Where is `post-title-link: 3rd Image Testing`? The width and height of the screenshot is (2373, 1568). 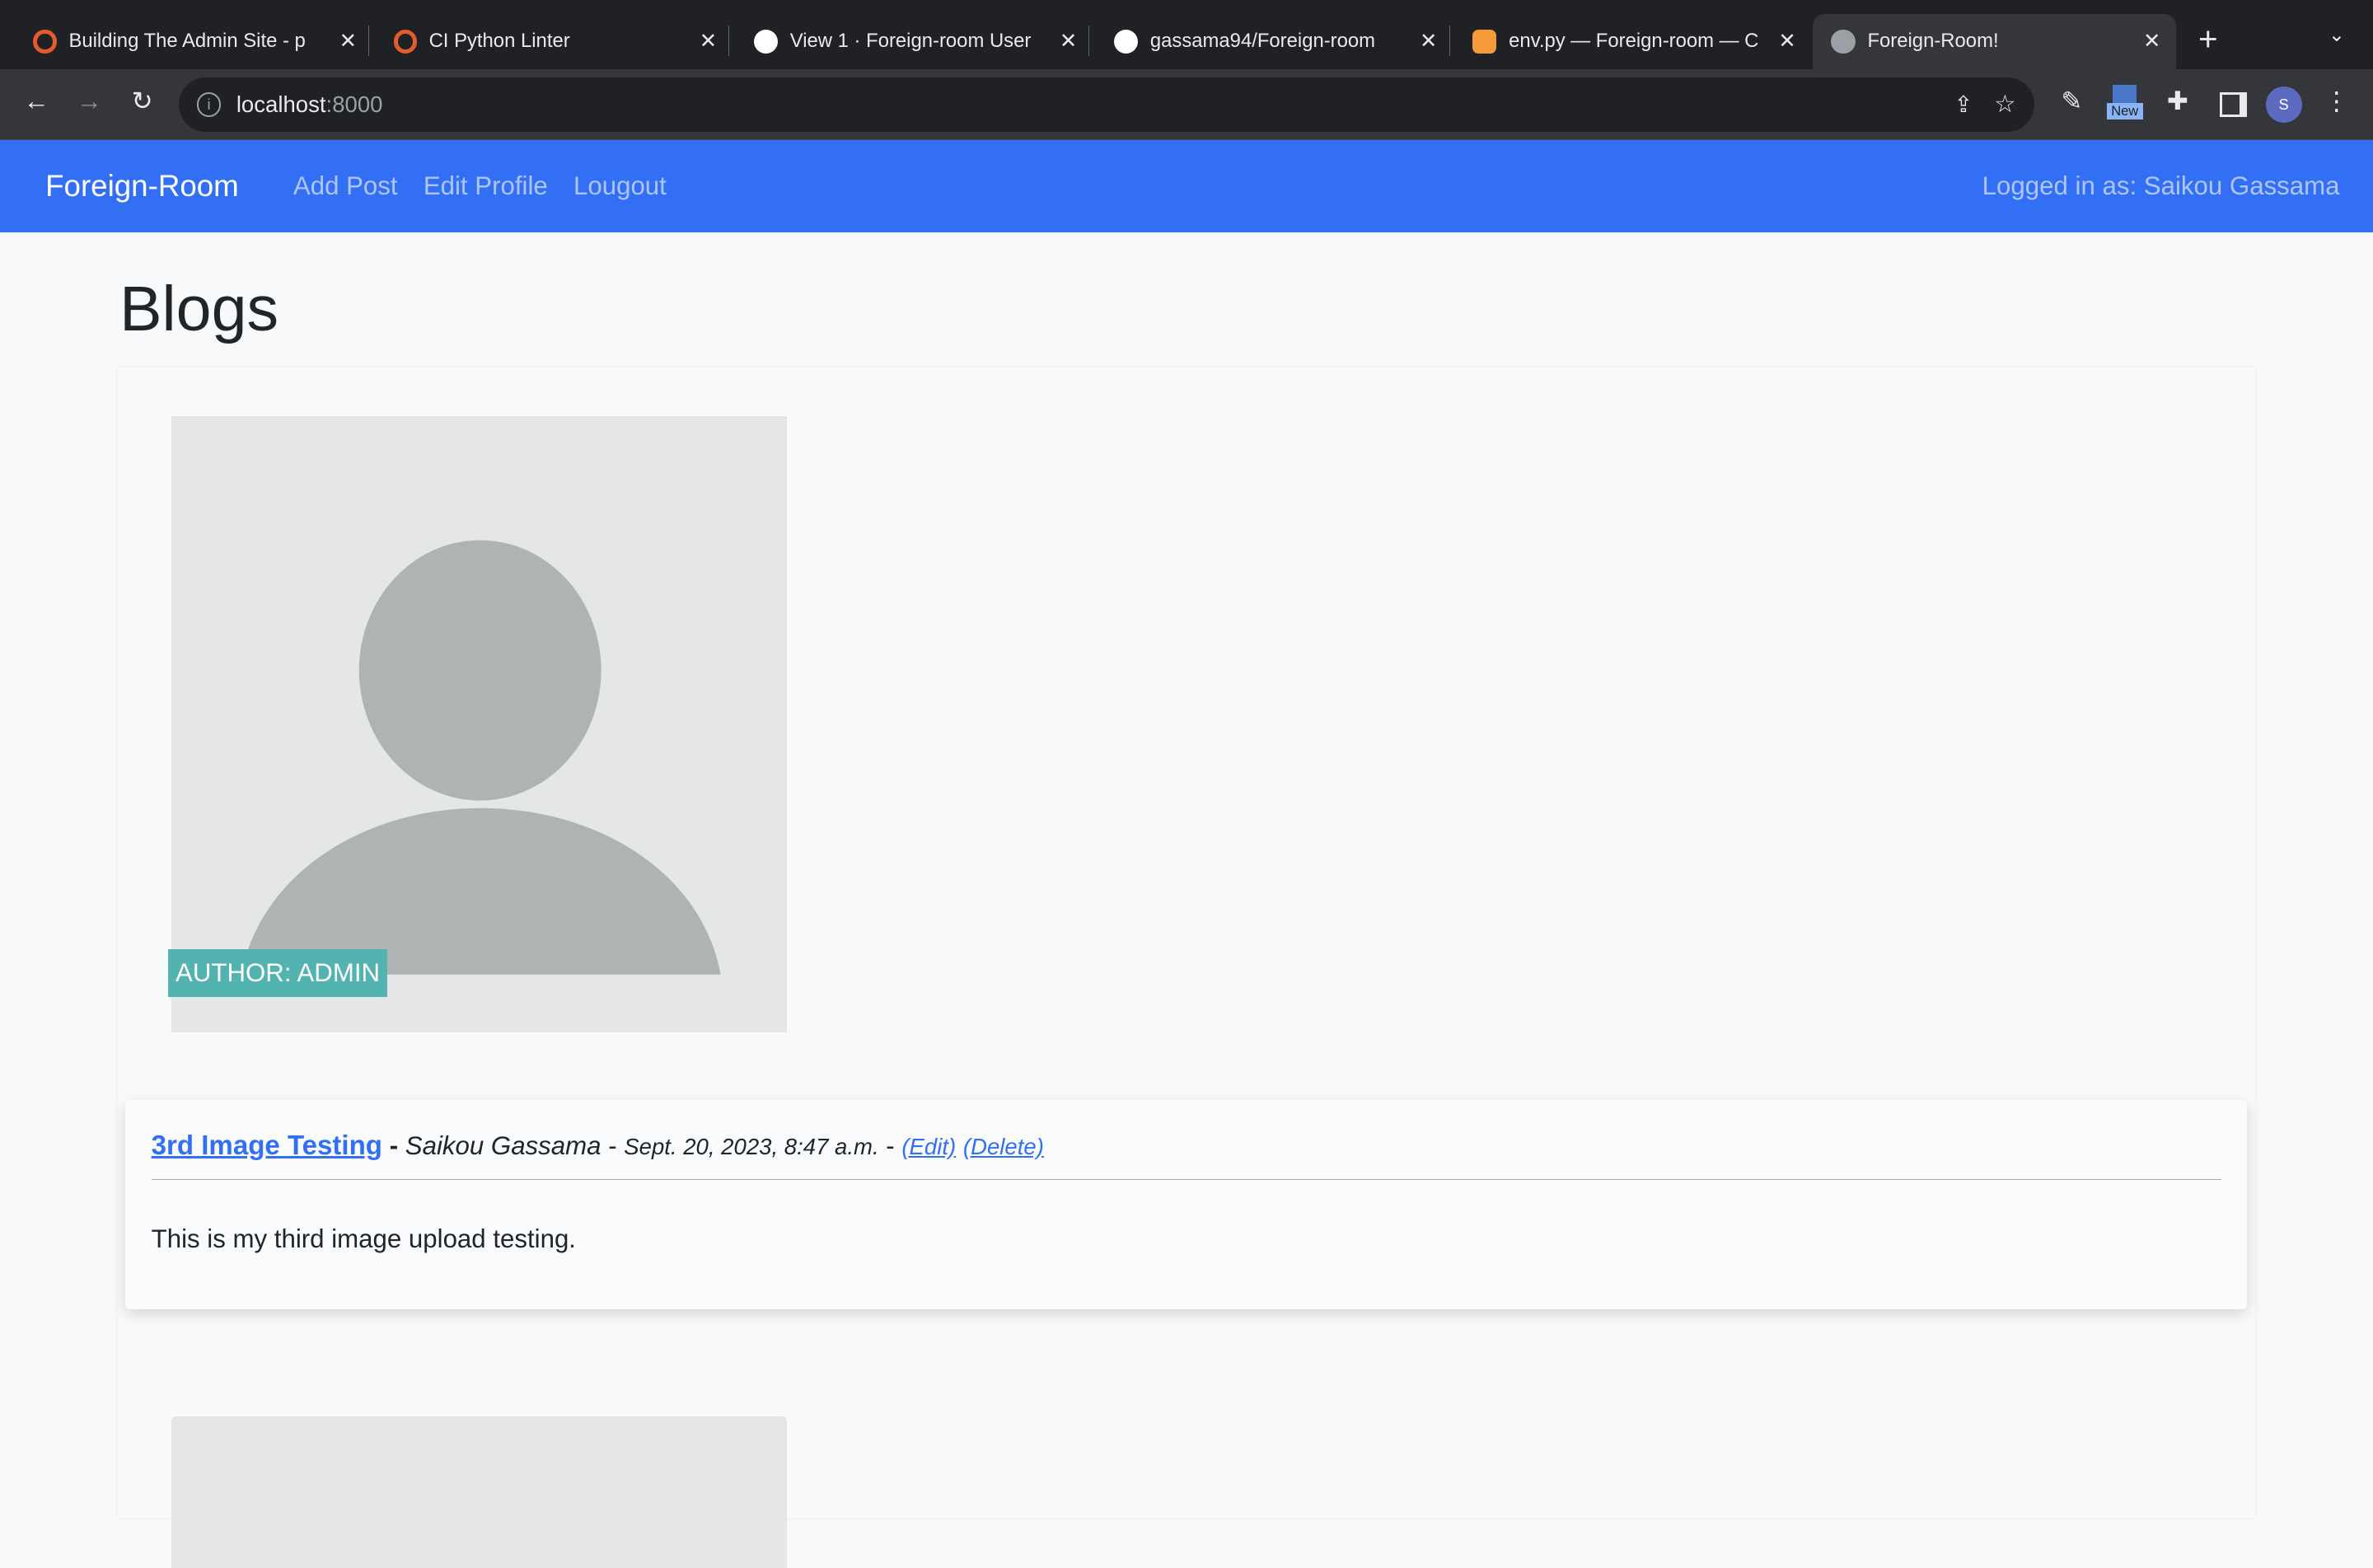 post-title-link: 3rd Image Testing is located at coordinates (267, 1145).